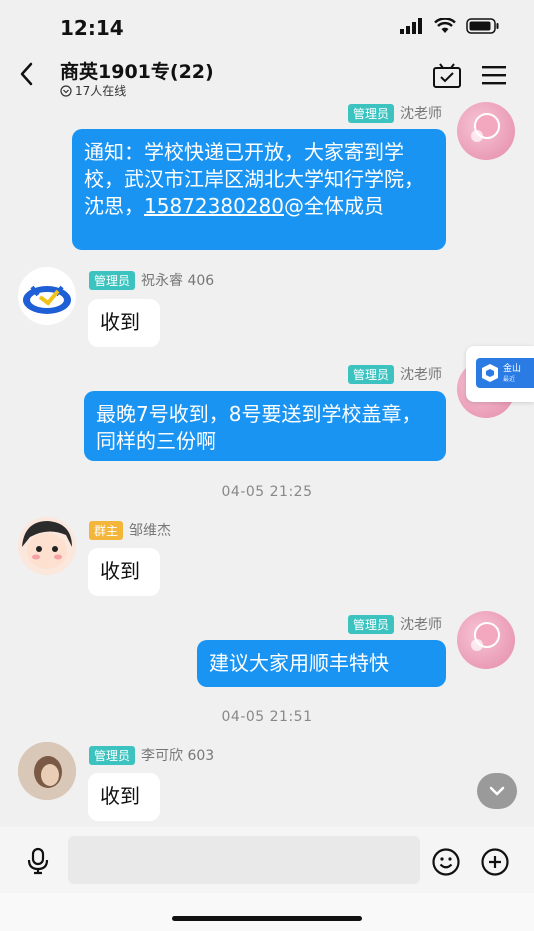 This screenshot has width=534, height=931. I want to click on menu-button, so click(494, 77).